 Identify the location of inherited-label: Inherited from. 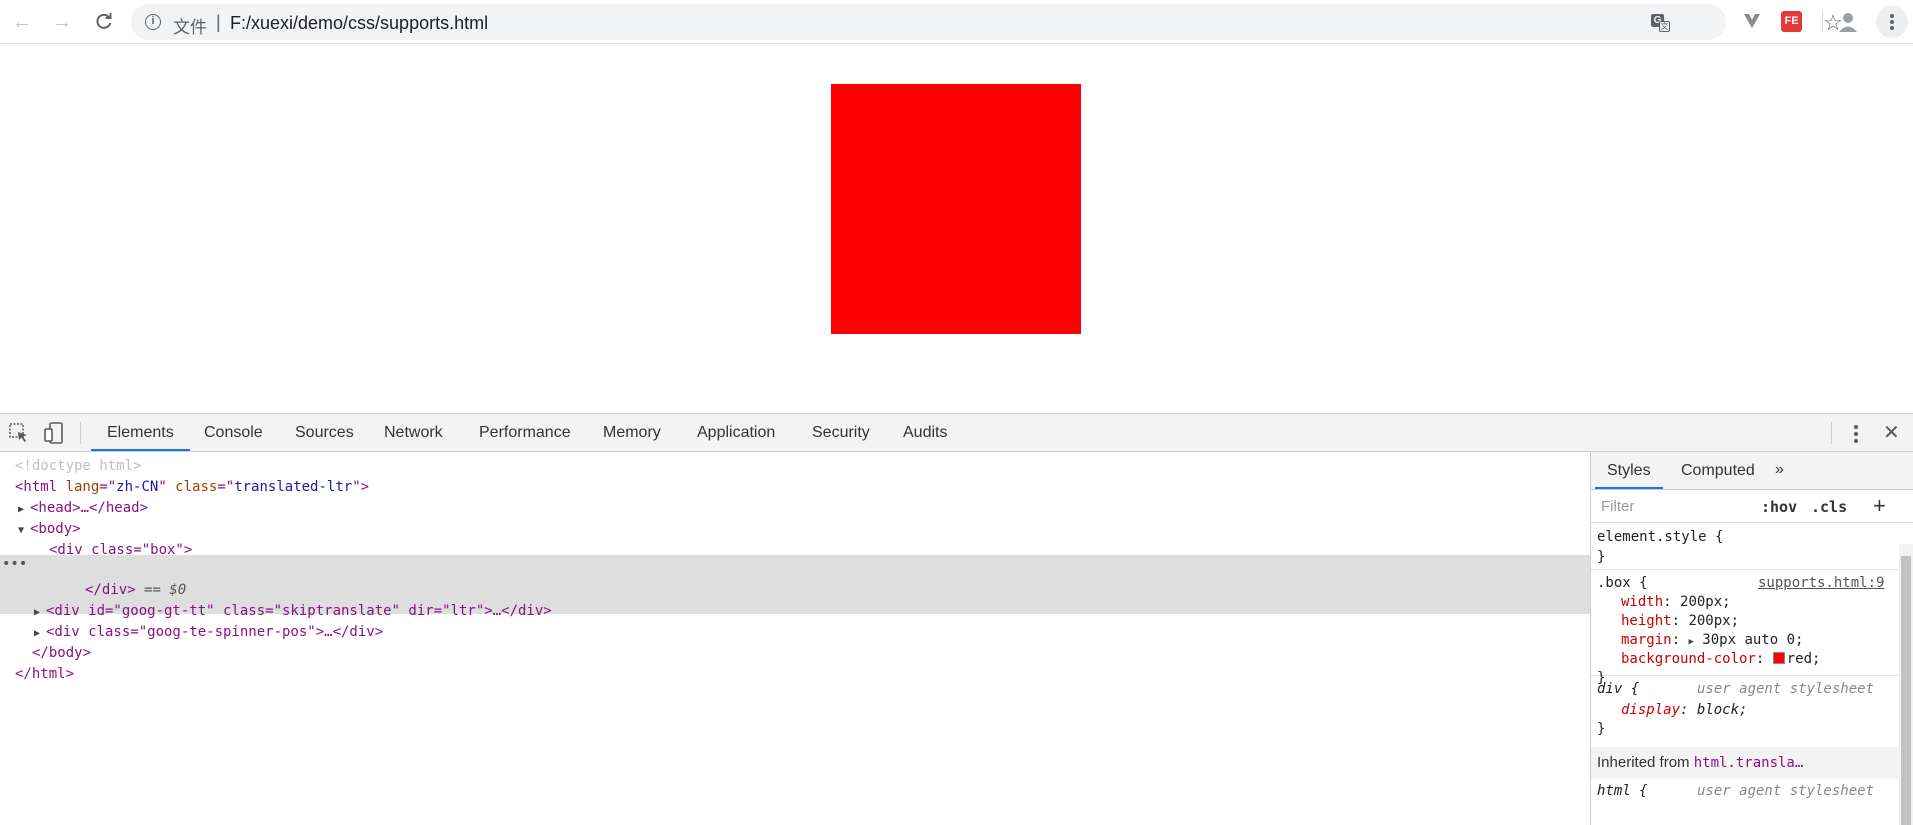
(1643, 762).